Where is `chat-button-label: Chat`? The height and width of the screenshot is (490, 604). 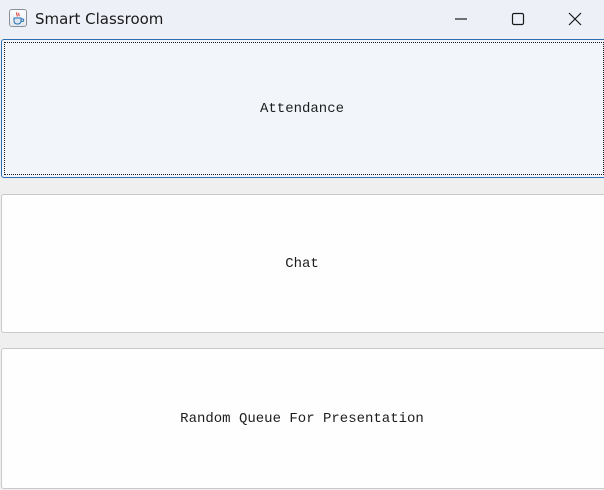
chat-button-label: Chat is located at coordinates (302, 263).